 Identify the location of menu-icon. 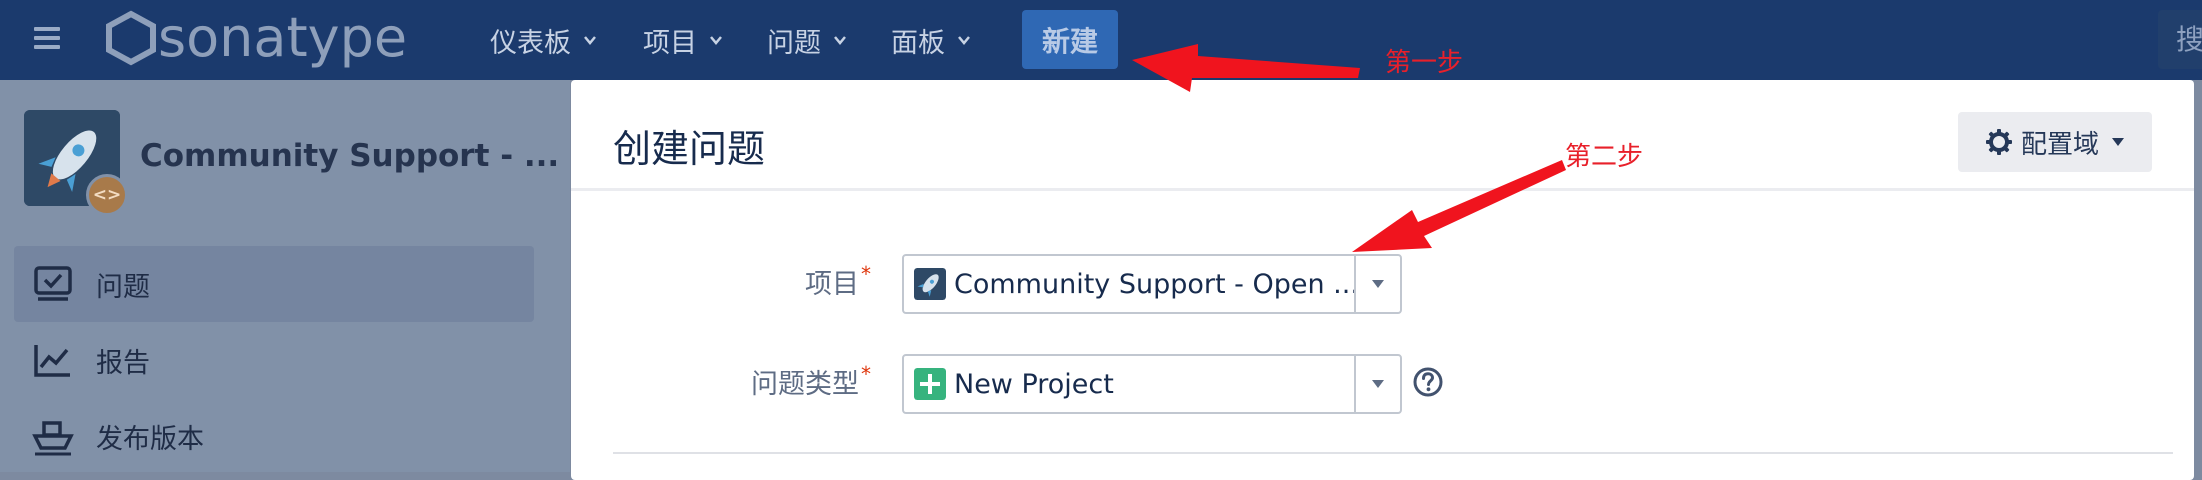
(49, 40).